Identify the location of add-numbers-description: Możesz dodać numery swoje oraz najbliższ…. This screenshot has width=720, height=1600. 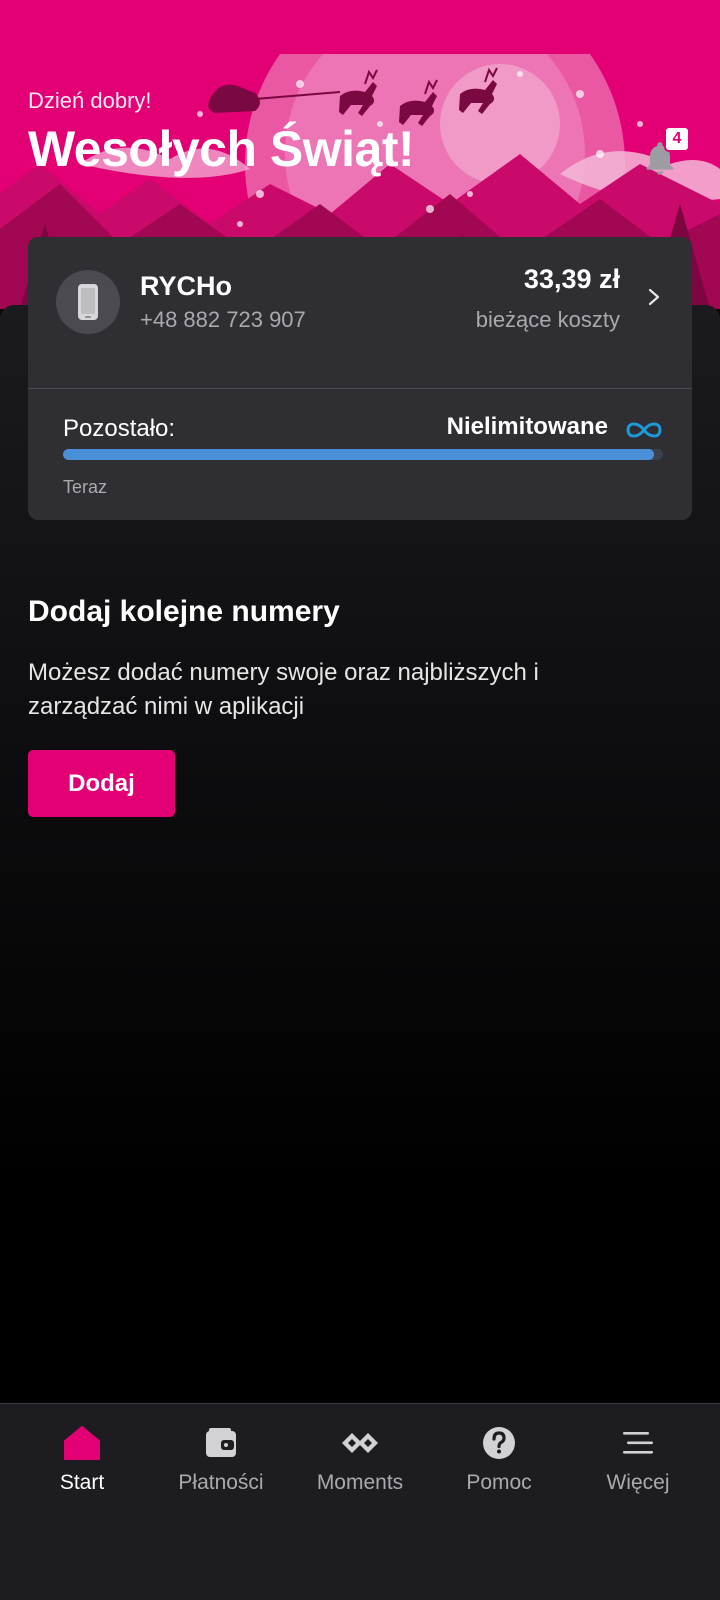
(283, 689).